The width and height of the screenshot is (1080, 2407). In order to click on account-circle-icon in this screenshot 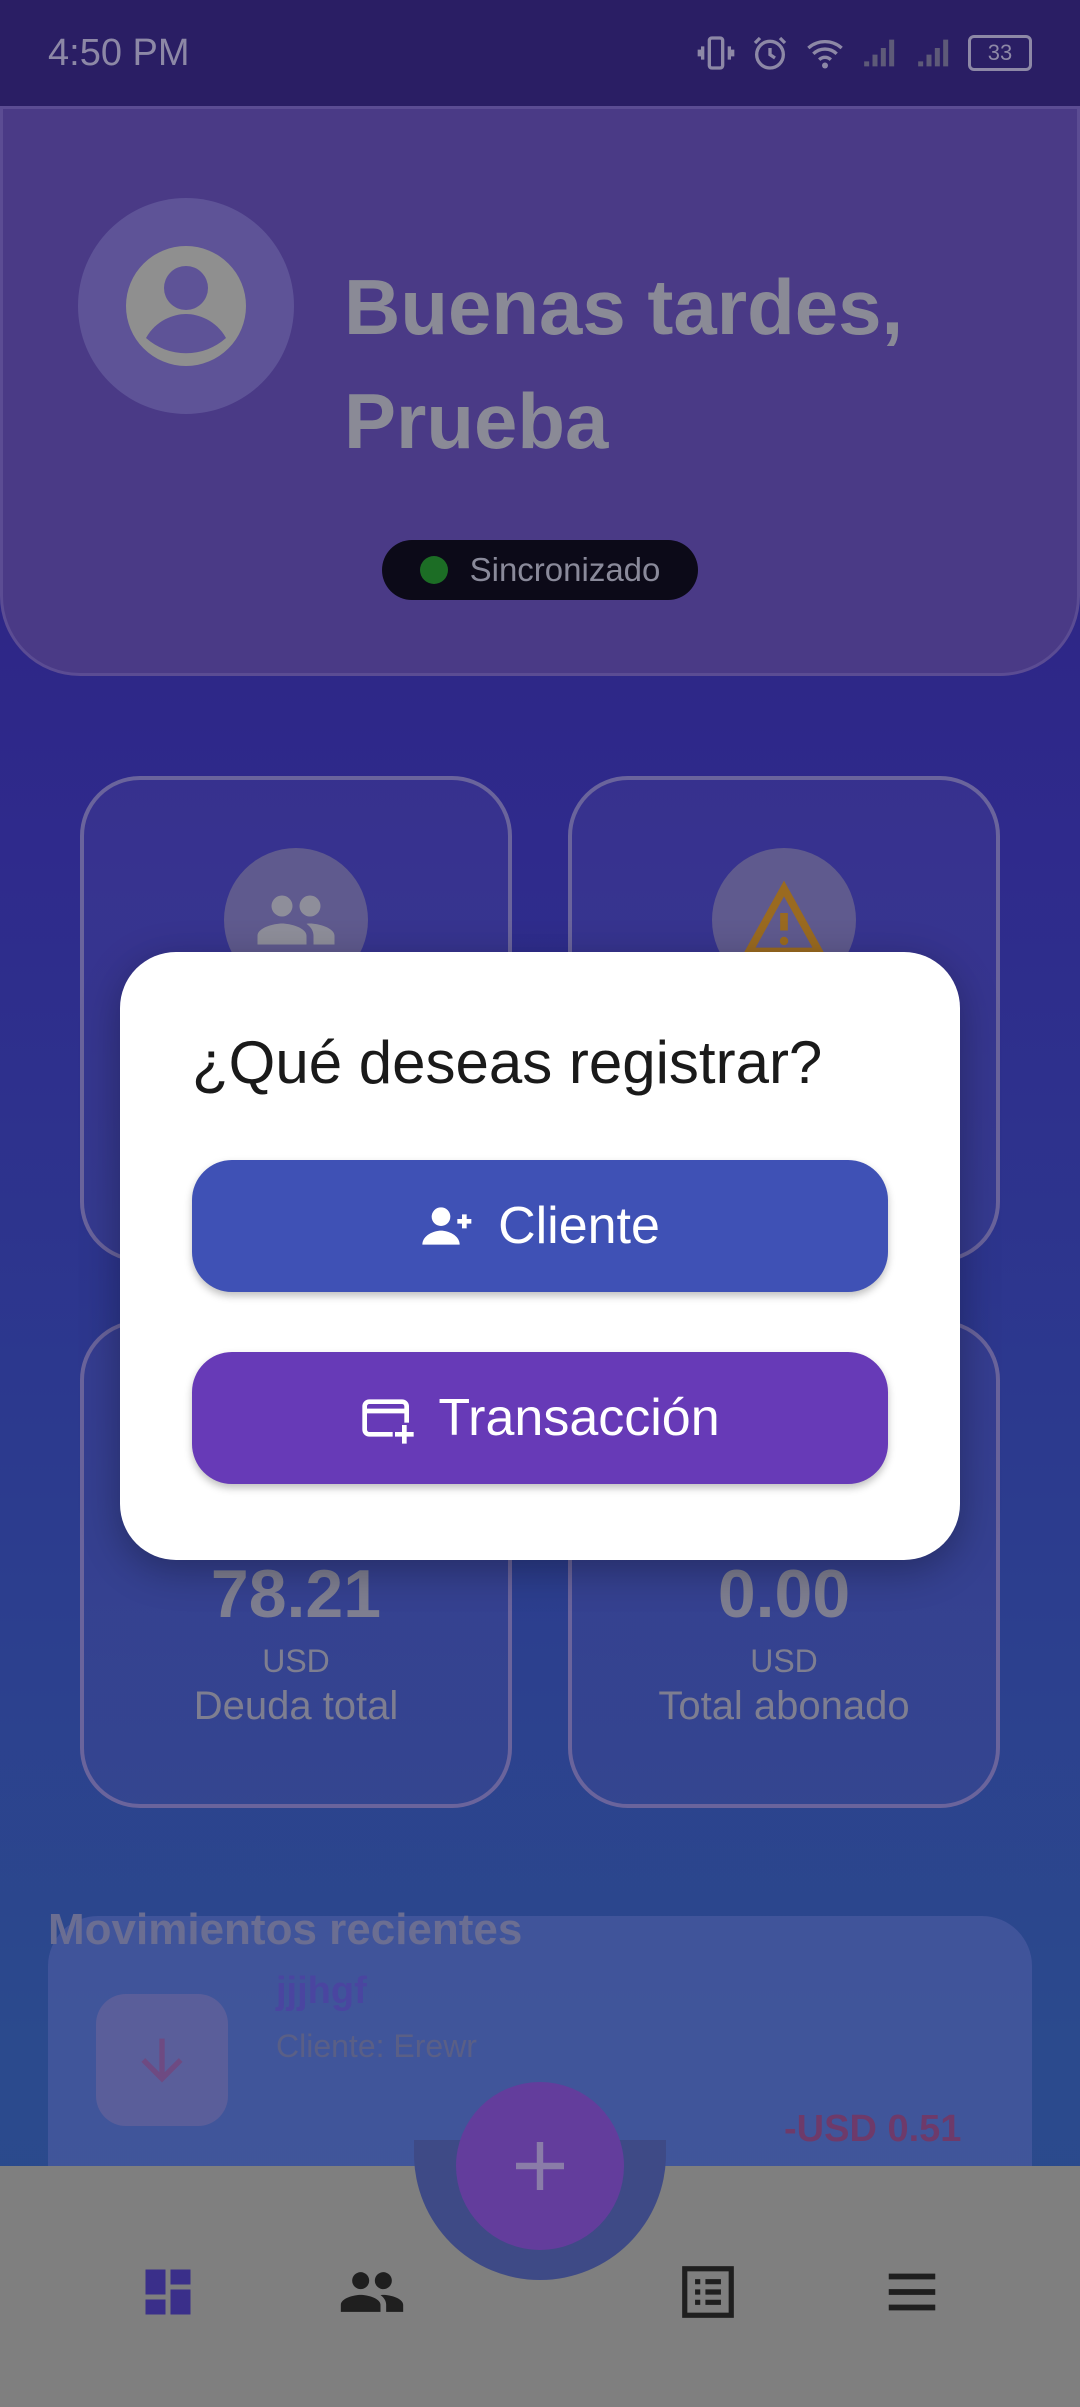, I will do `click(186, 306)`.